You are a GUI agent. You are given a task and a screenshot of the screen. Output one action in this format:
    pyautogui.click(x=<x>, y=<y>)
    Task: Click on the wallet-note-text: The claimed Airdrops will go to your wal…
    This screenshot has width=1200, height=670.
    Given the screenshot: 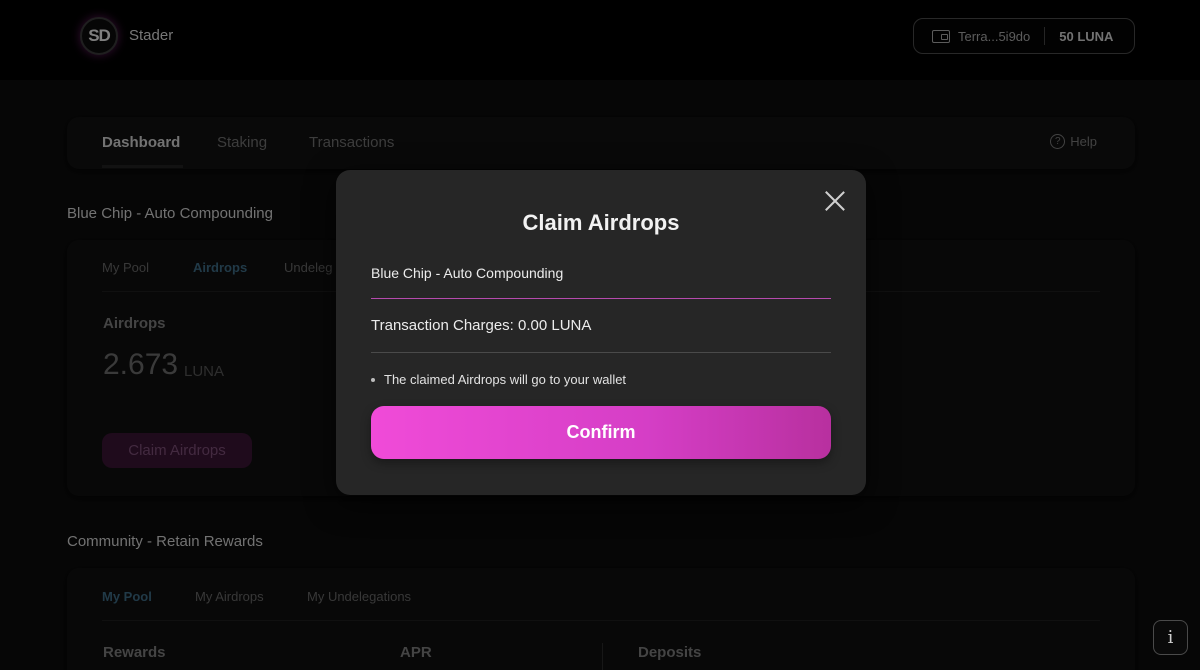 What is the action you would take?
    pyautogui.click(x=505, y=379)
    